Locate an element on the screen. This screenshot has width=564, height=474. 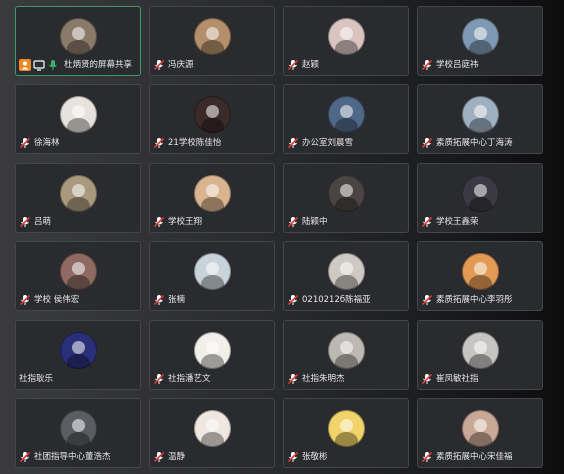
participant-tile: 陆颖中 is located at coordinates (346, 198).